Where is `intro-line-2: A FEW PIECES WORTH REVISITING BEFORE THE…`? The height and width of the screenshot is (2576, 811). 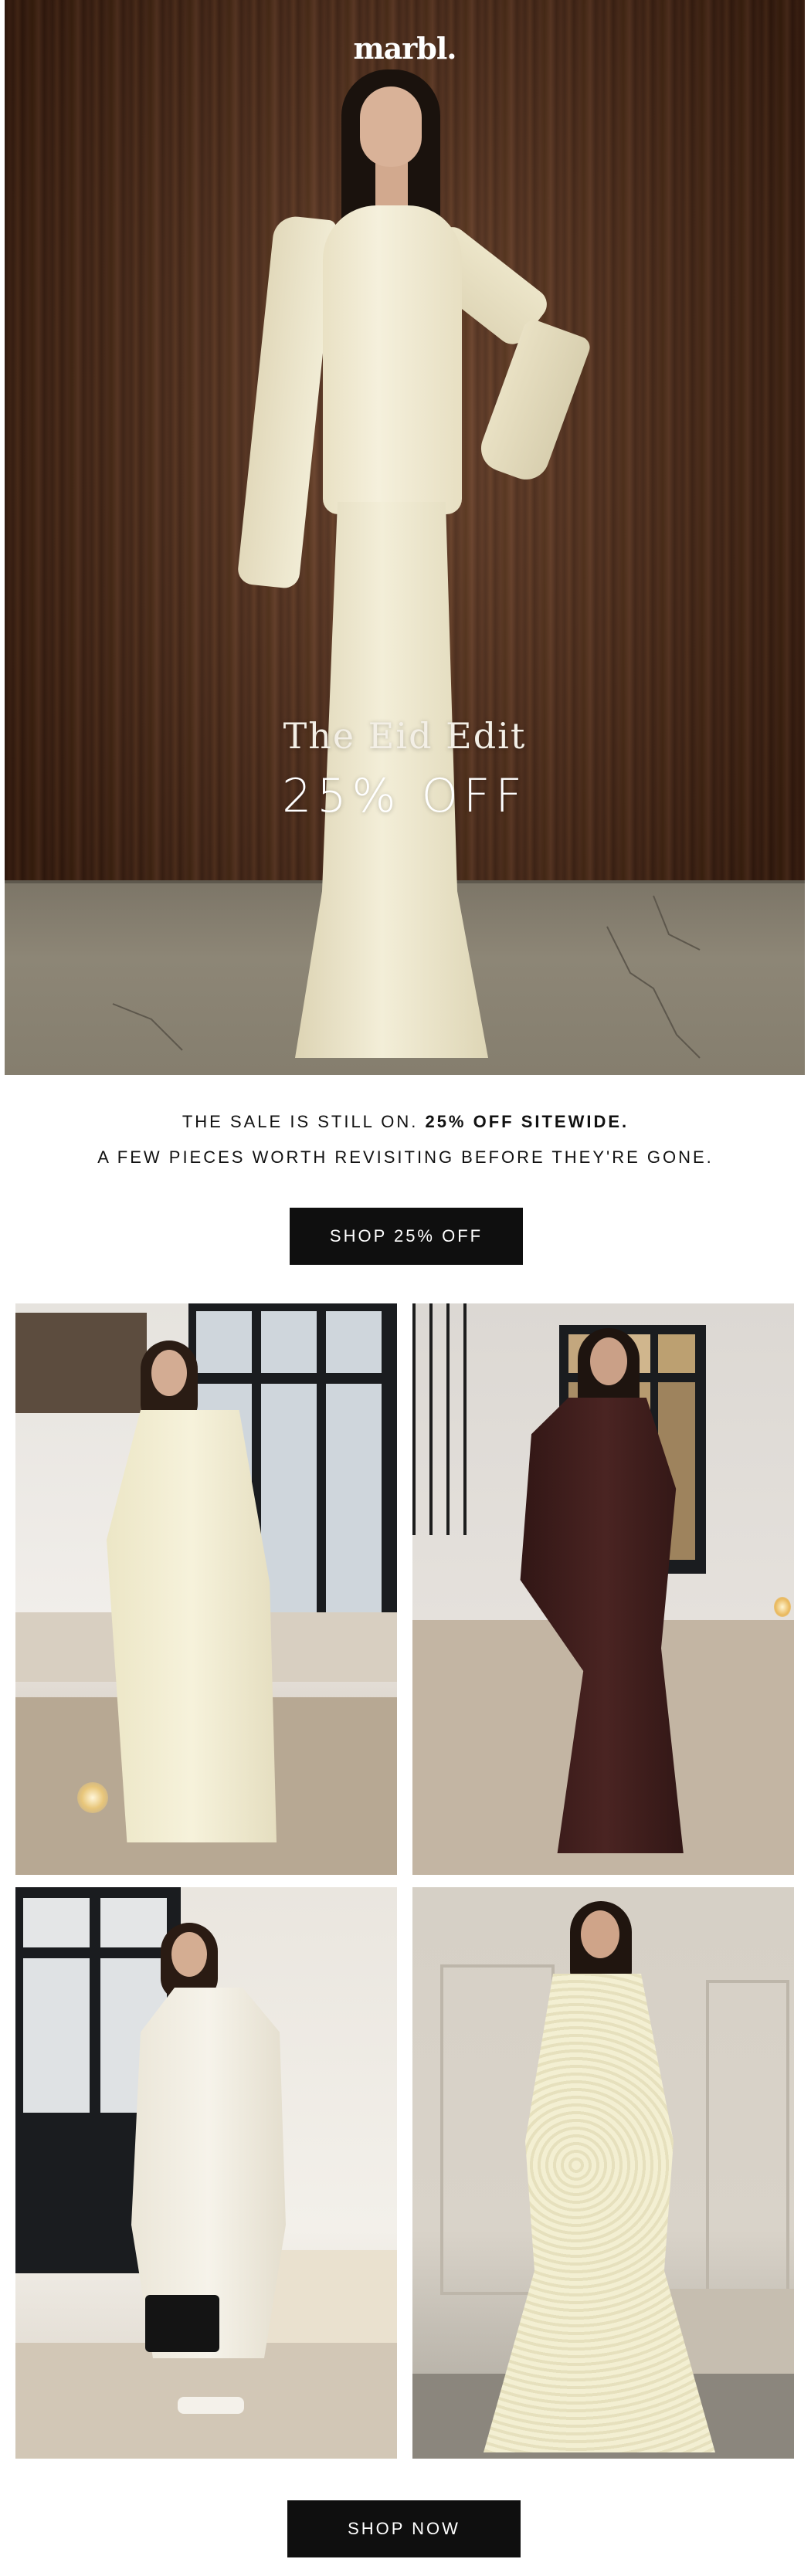 intro-line-2: A FEW PIECES WORTH REVISITING BEFORE THE… is located at coordinates (405, 1157).